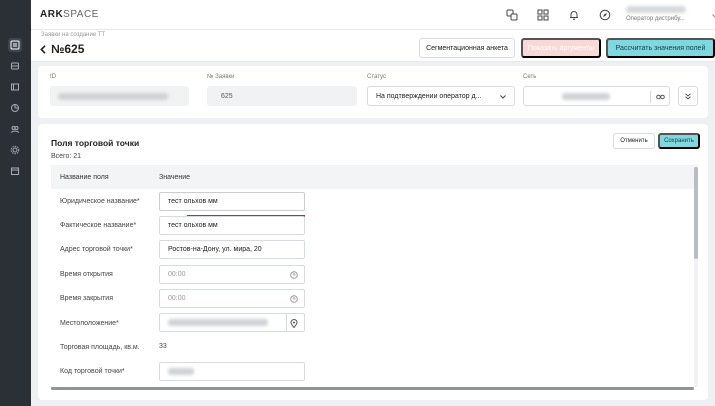 Image resolution: width=715 pixels, height=406 pixels. Describe the element at coordinates (294, 323) in the screenshot. I see `map-pin-icon` at that location.